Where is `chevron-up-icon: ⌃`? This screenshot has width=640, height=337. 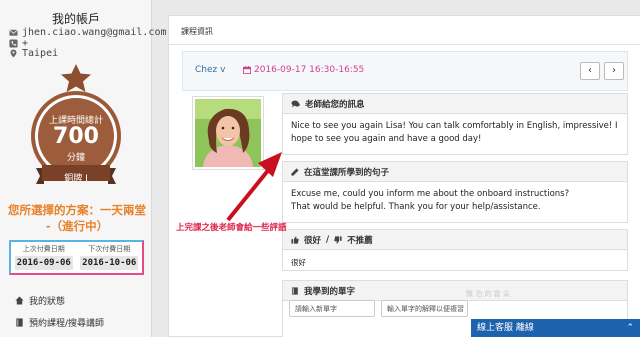
chevron-up-icon: ⌃ is located at coordinates (630, 328).